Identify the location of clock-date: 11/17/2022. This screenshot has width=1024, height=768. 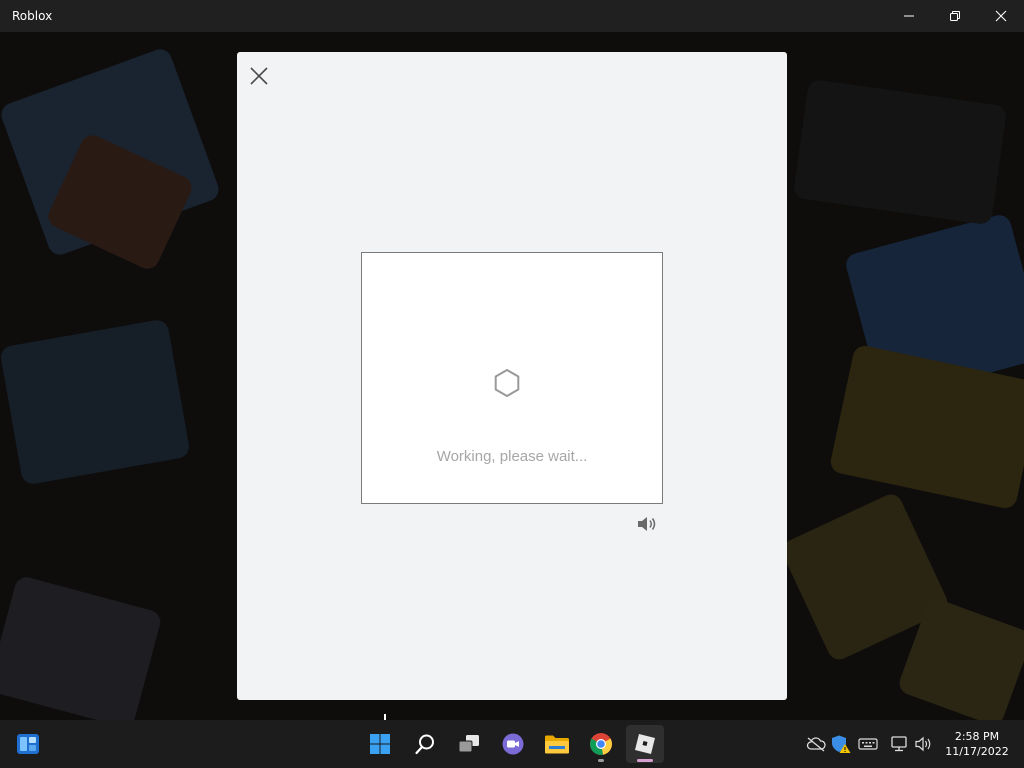
(977, 751).